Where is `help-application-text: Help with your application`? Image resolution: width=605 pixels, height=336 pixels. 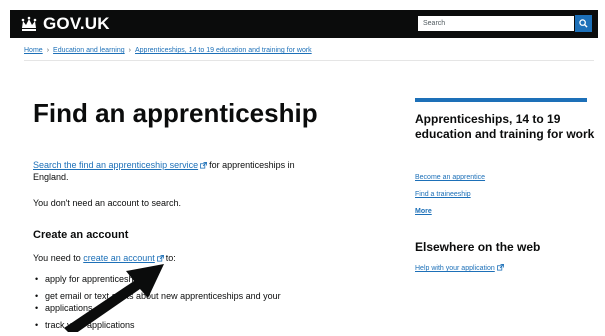
help-application-text: Help with your application is located at coordinates (455, 268).